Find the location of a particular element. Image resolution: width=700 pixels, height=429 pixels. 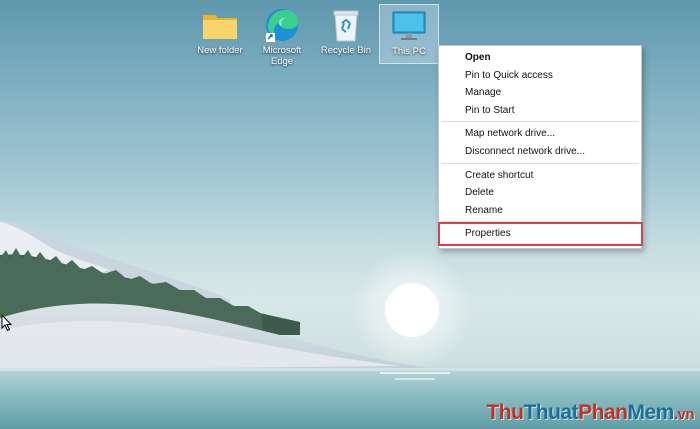

monitor-icon is located at coordinates (409, 26).